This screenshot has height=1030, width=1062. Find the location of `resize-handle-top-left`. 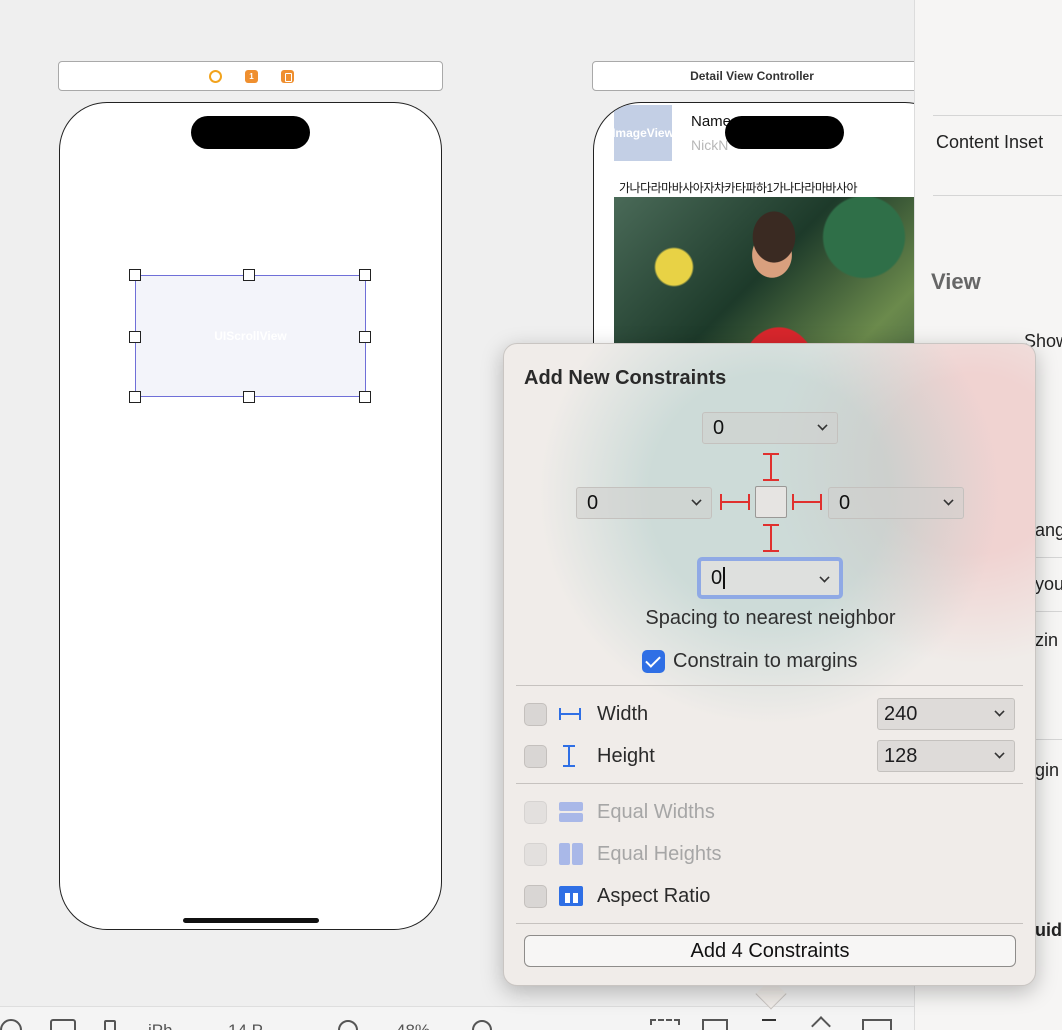

resize-handle-top-left is located at coordinates (135, 275).